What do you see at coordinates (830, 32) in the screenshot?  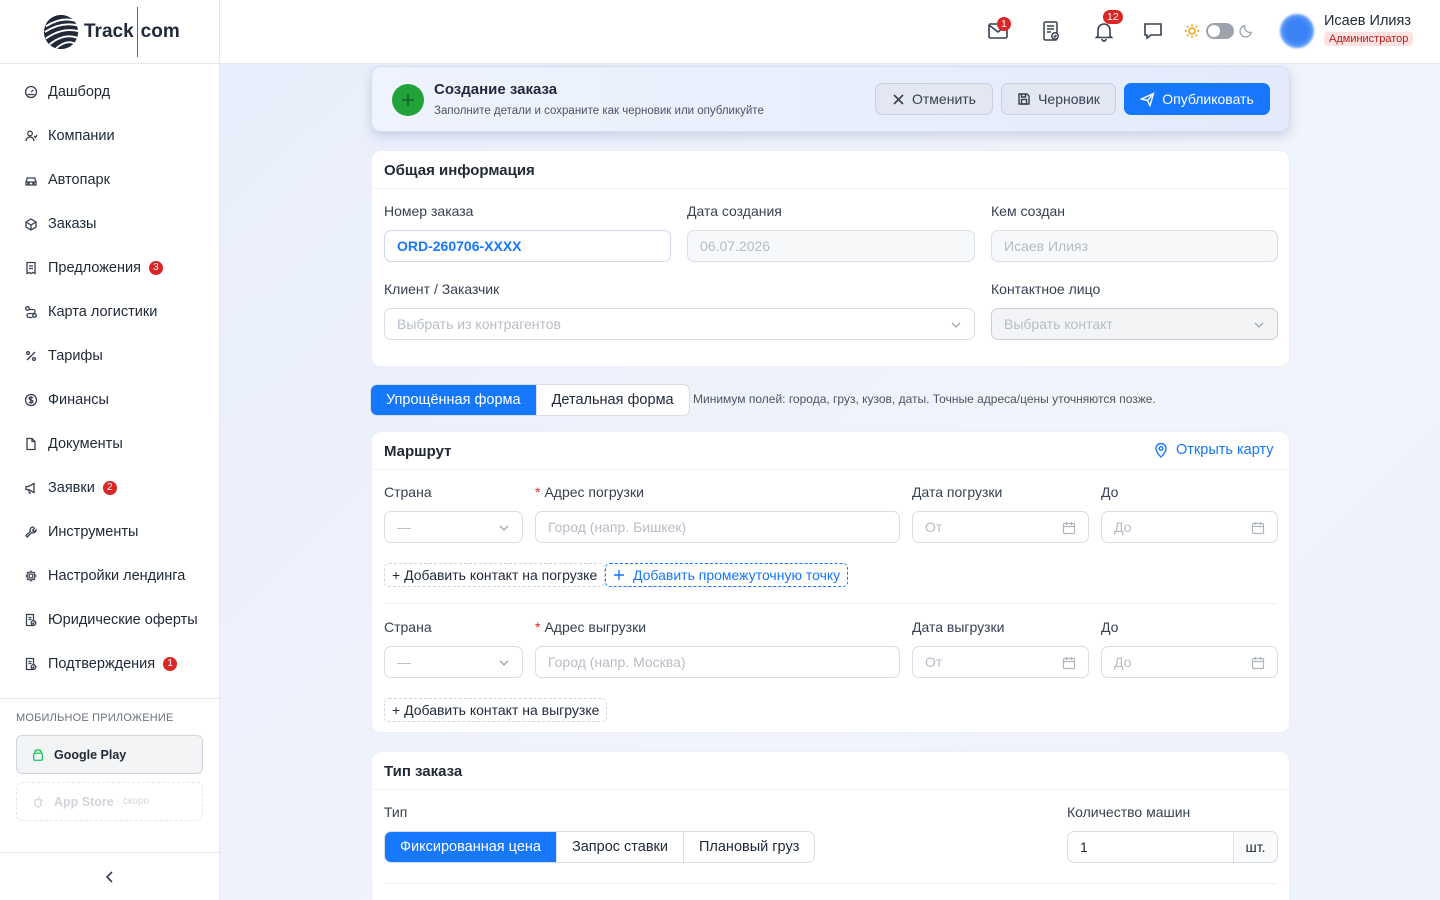 I see `top-header: 1 12 Исаев Илияз Администратор` at bounding box center [830, 32].